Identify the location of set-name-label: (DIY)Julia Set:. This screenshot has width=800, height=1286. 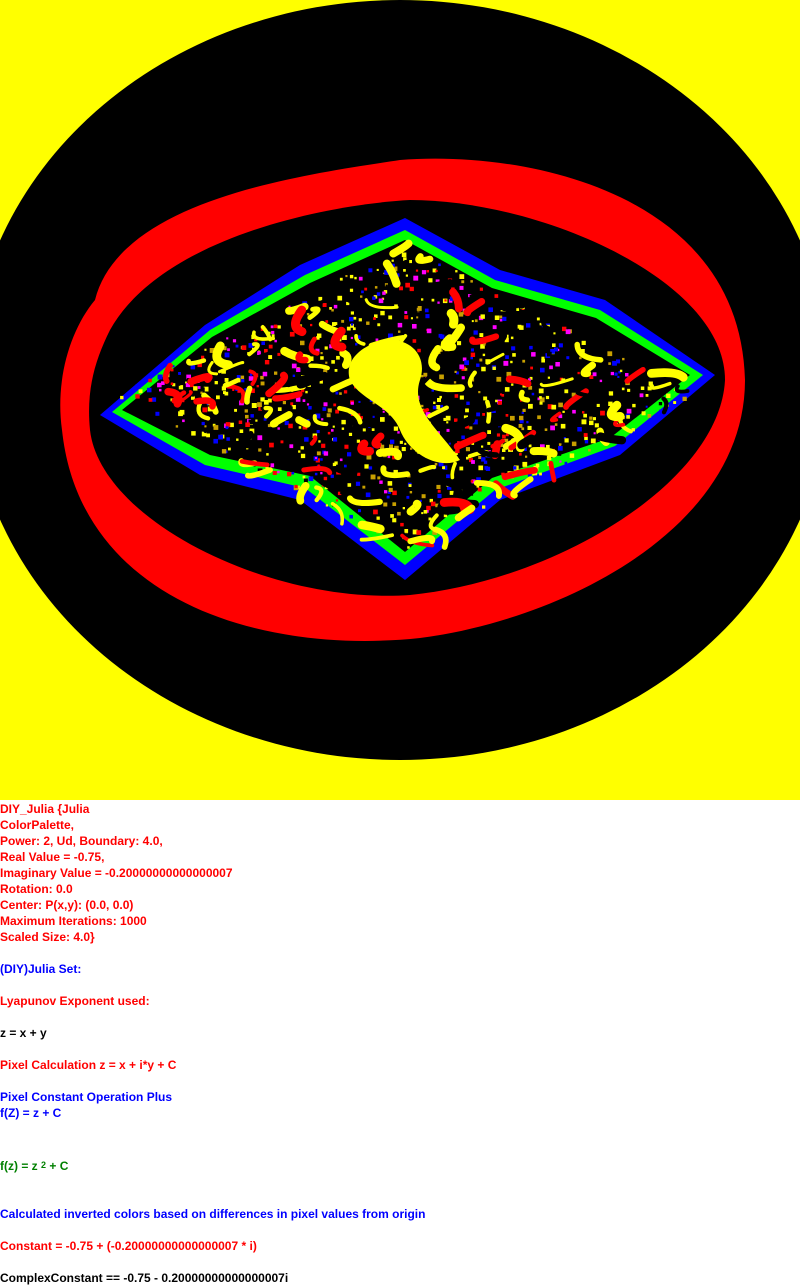
(40, 969).